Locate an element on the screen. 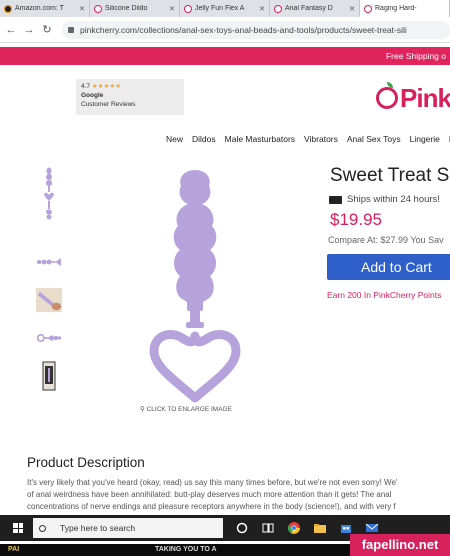 This screenshot has height=556, width=450. star-rating-icon: ★★★★★ is located at coordinates (106, 86).